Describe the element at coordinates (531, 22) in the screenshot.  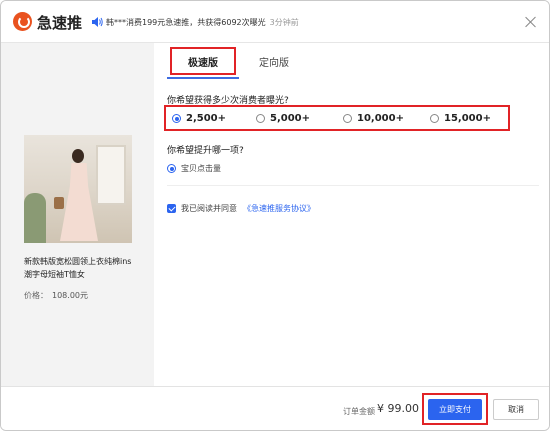
I see `close-icon` at that location.